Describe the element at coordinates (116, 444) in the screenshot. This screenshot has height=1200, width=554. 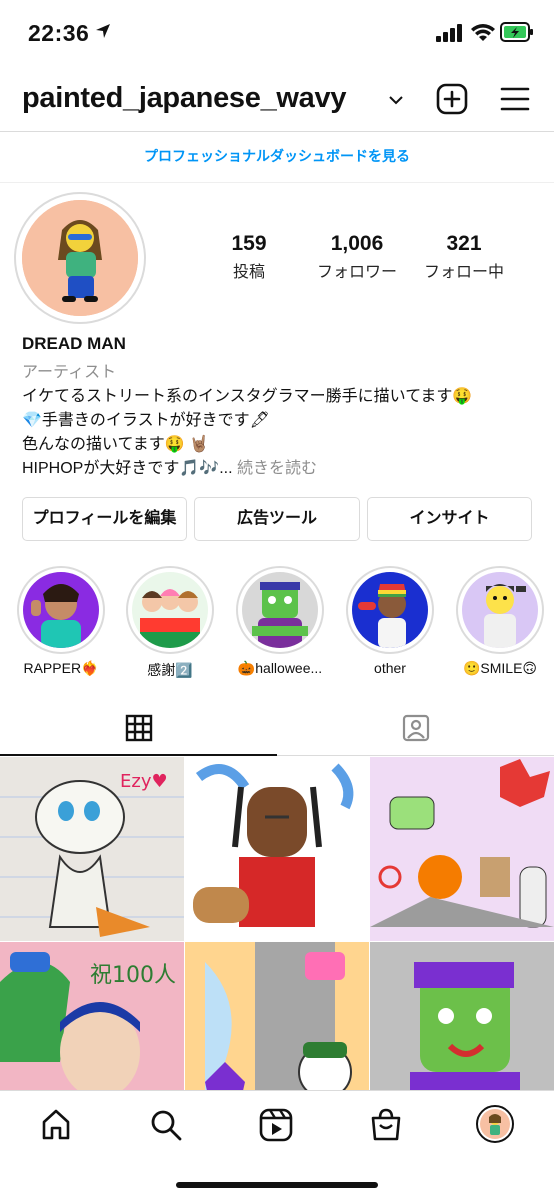
I see `bio-line: 色んなの描いてます🤑 🤘🏽` at that location.